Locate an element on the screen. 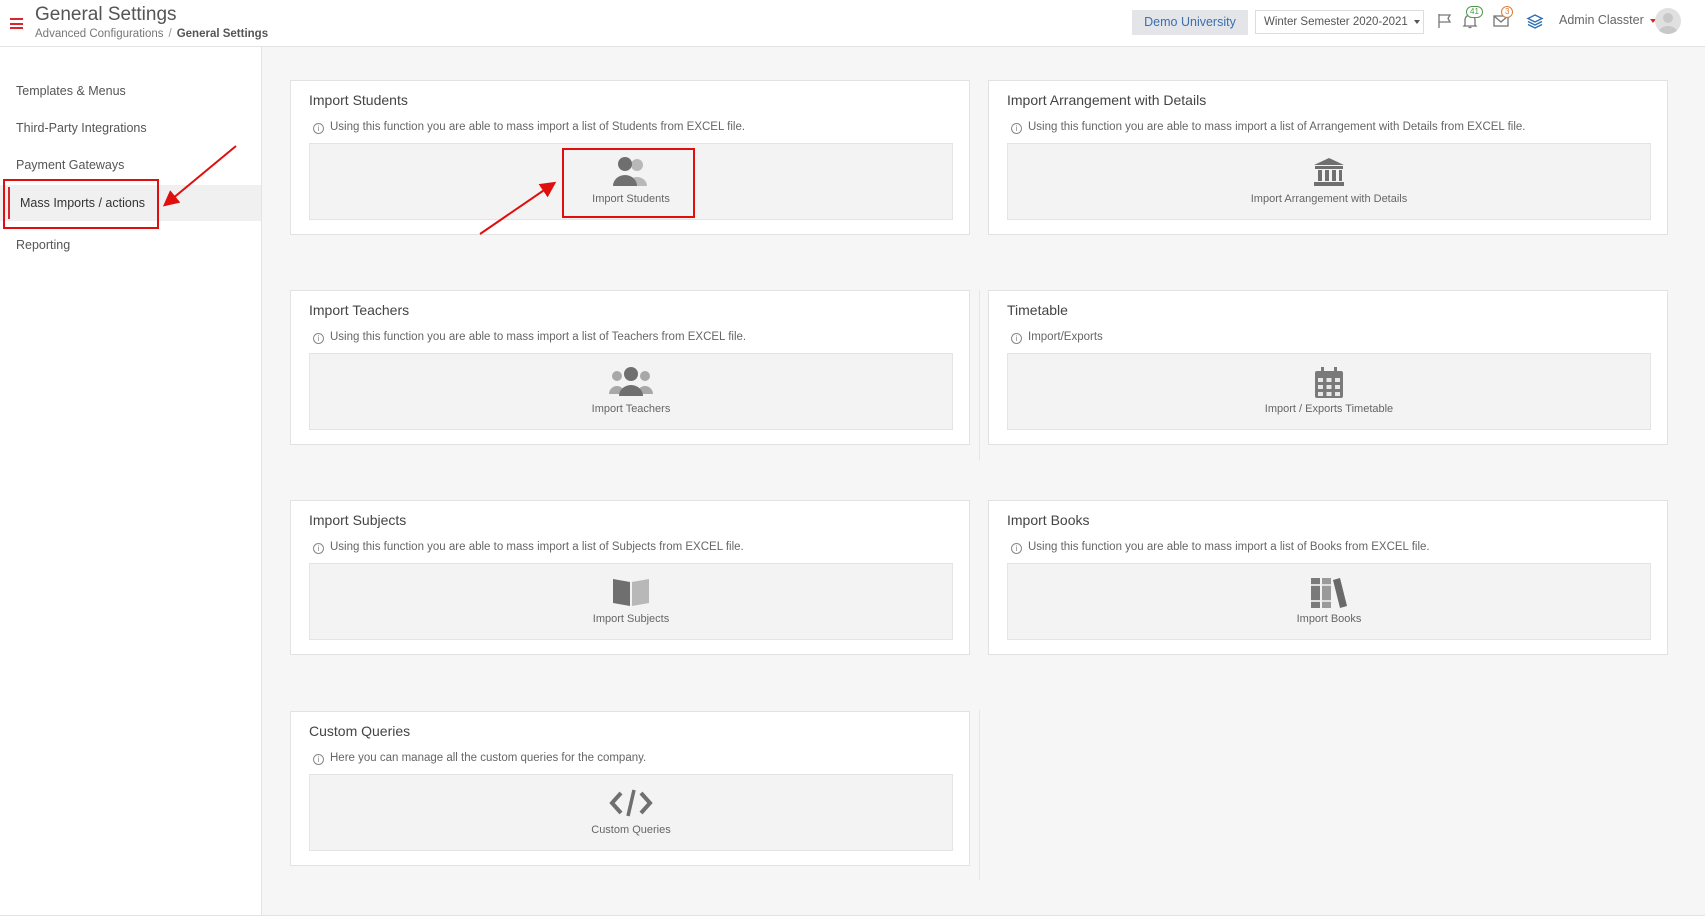 The height and width of the screenshot is (922, 1705). semester-value: Winter Semester 2020-2021 is located at coordinates (1336, 22).